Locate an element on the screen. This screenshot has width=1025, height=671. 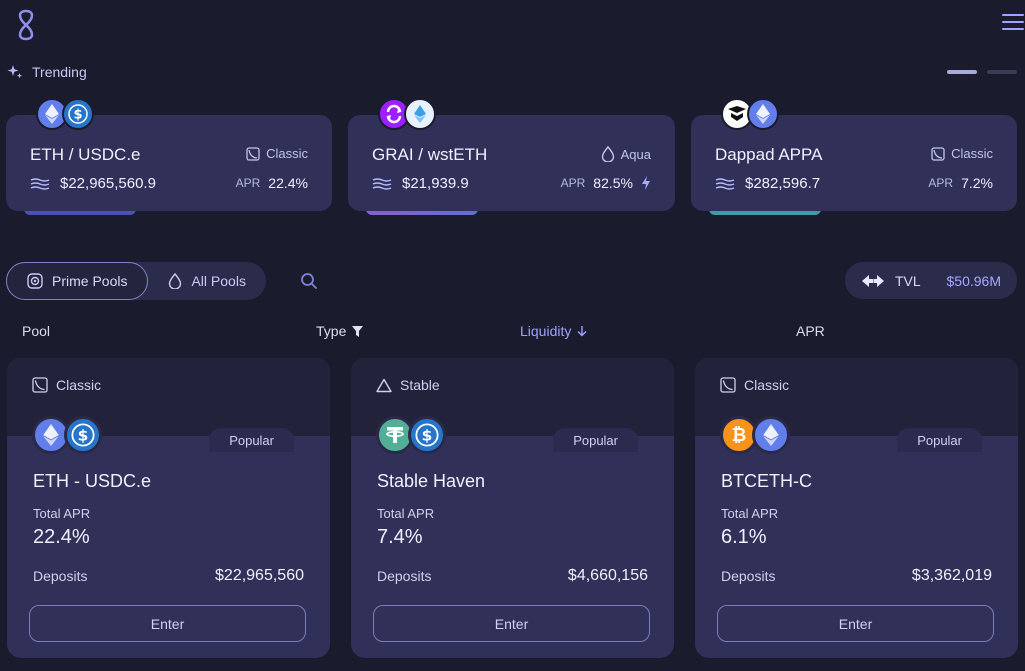
pool-name: BTCETH-C is located at coordinates (766, 481).